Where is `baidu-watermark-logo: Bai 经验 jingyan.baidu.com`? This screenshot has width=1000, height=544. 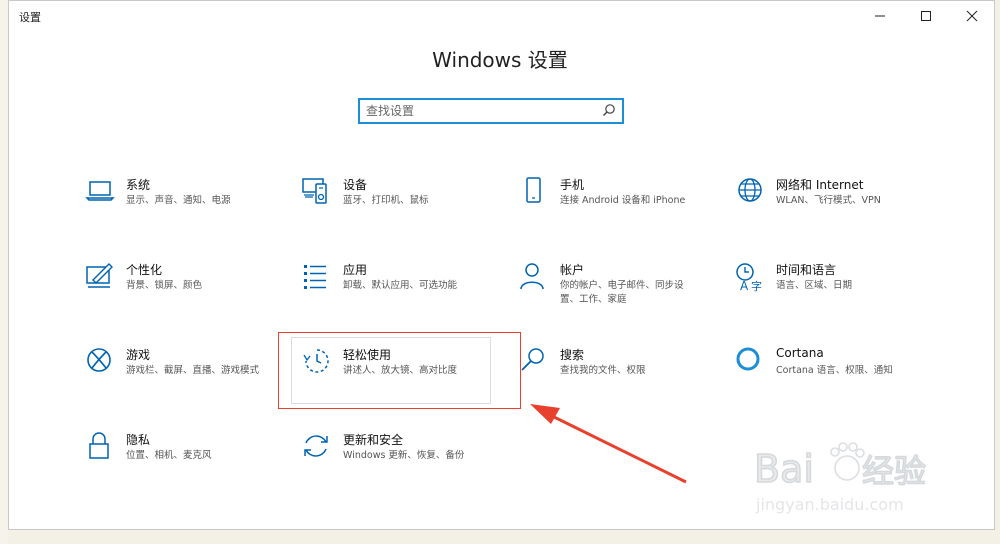
baidu-watermark-logo: Bai 经验 jingyan.baidu.com is located at coordinates (840, 478).